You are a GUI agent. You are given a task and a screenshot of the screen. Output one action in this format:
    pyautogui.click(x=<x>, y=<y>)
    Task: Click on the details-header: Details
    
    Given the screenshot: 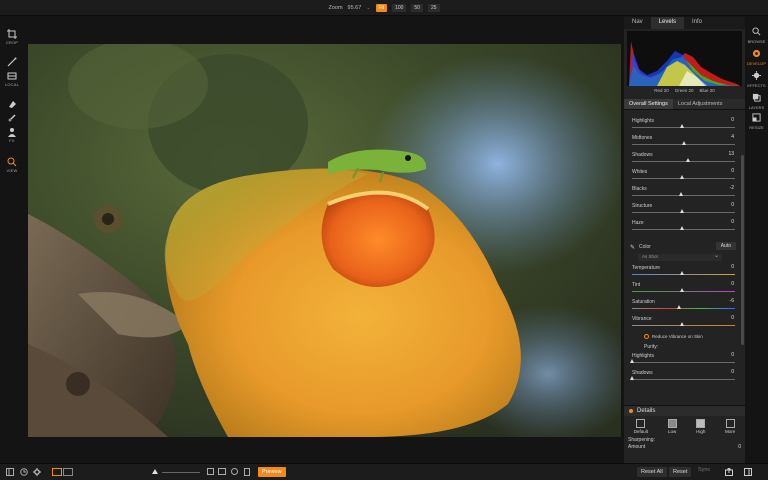 What is the action you would take?
    pyautogui.click(x=684, y=411)
    